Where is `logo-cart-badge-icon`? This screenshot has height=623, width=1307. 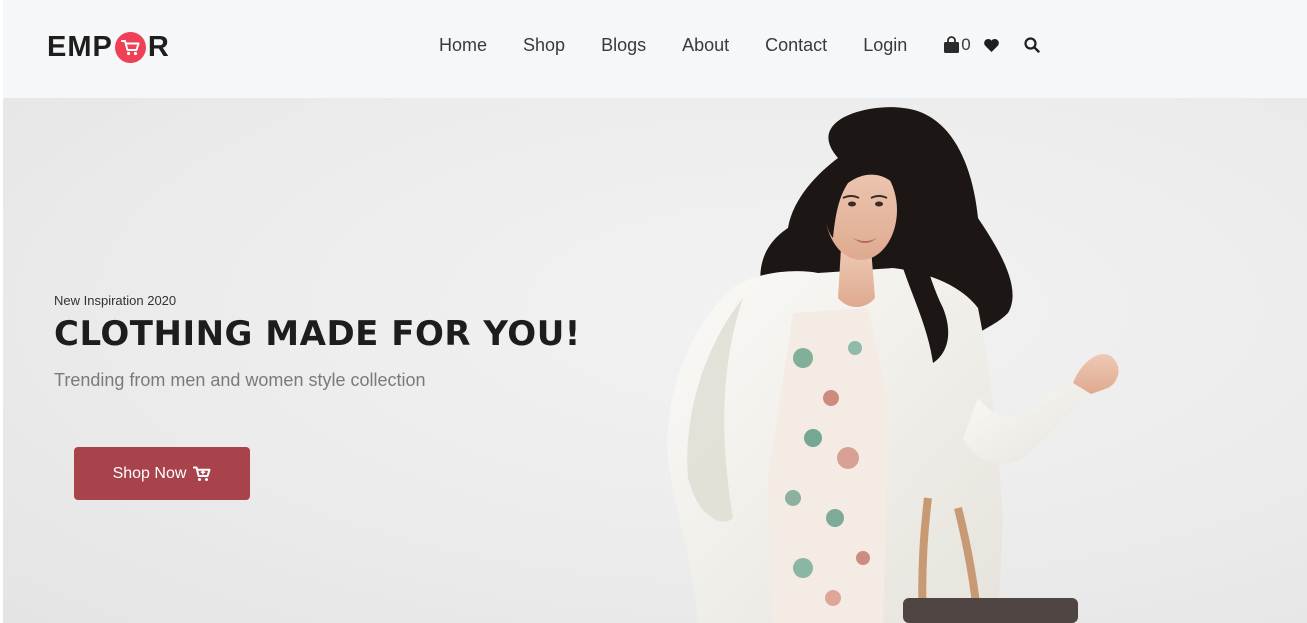 logo-cart-badge-icon is located at coordinates (130, 47).